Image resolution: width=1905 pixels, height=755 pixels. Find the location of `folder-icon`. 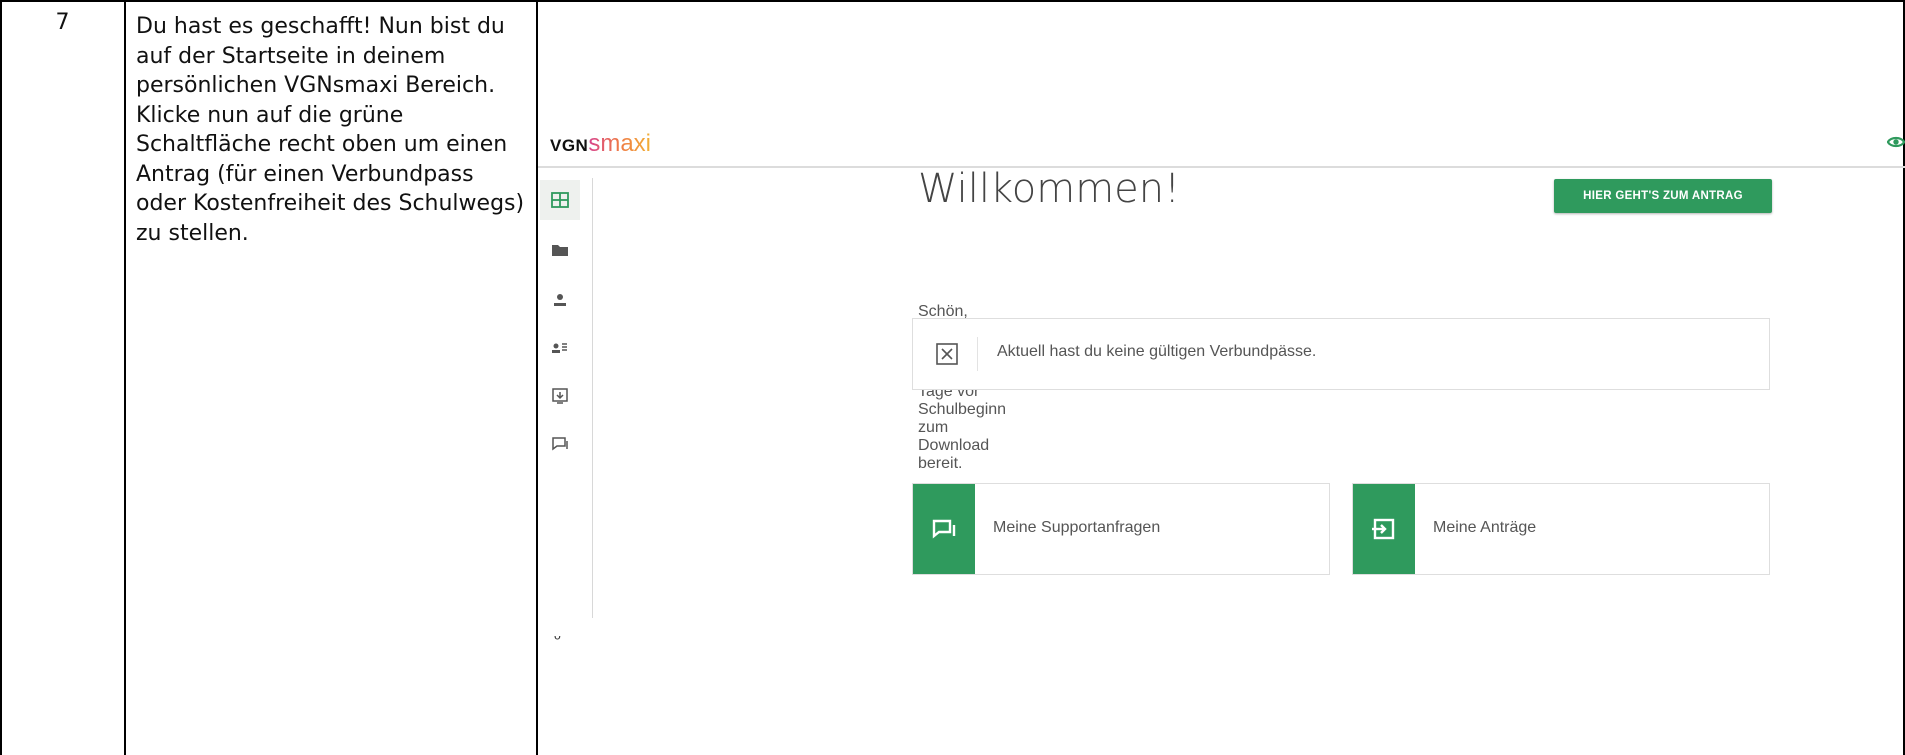

folder-icon is located at coordinates (560, 250).